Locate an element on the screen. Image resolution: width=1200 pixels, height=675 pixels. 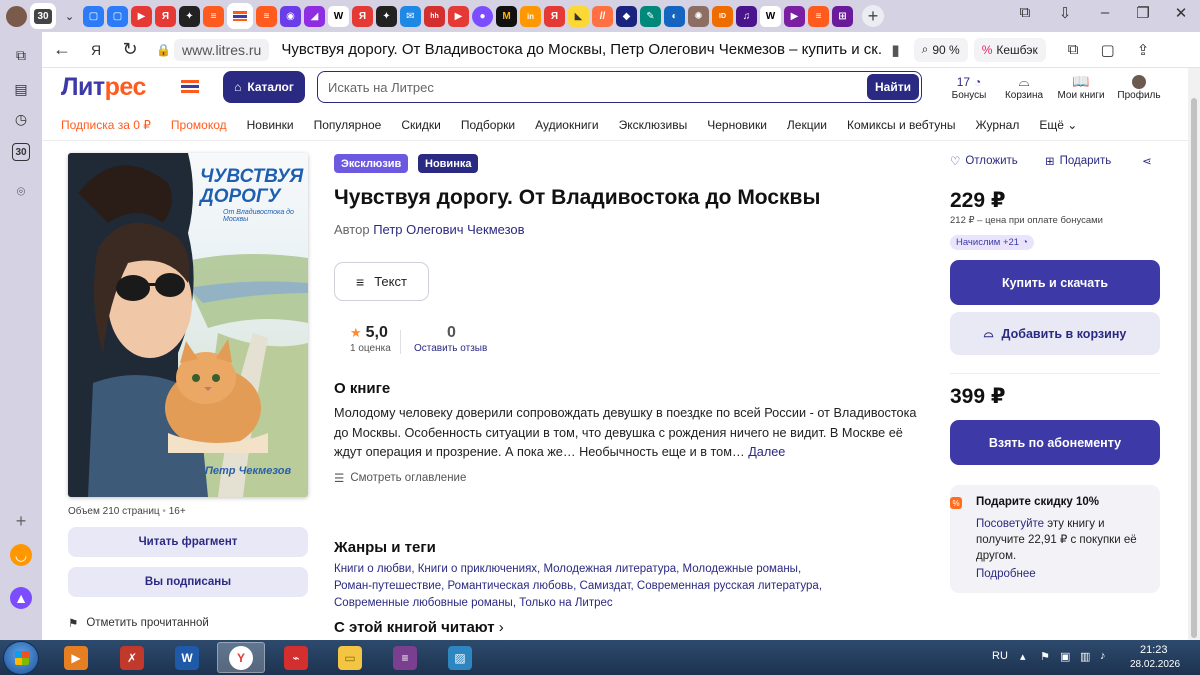
read-more-link: Далее is located at coordinates (766, 452).